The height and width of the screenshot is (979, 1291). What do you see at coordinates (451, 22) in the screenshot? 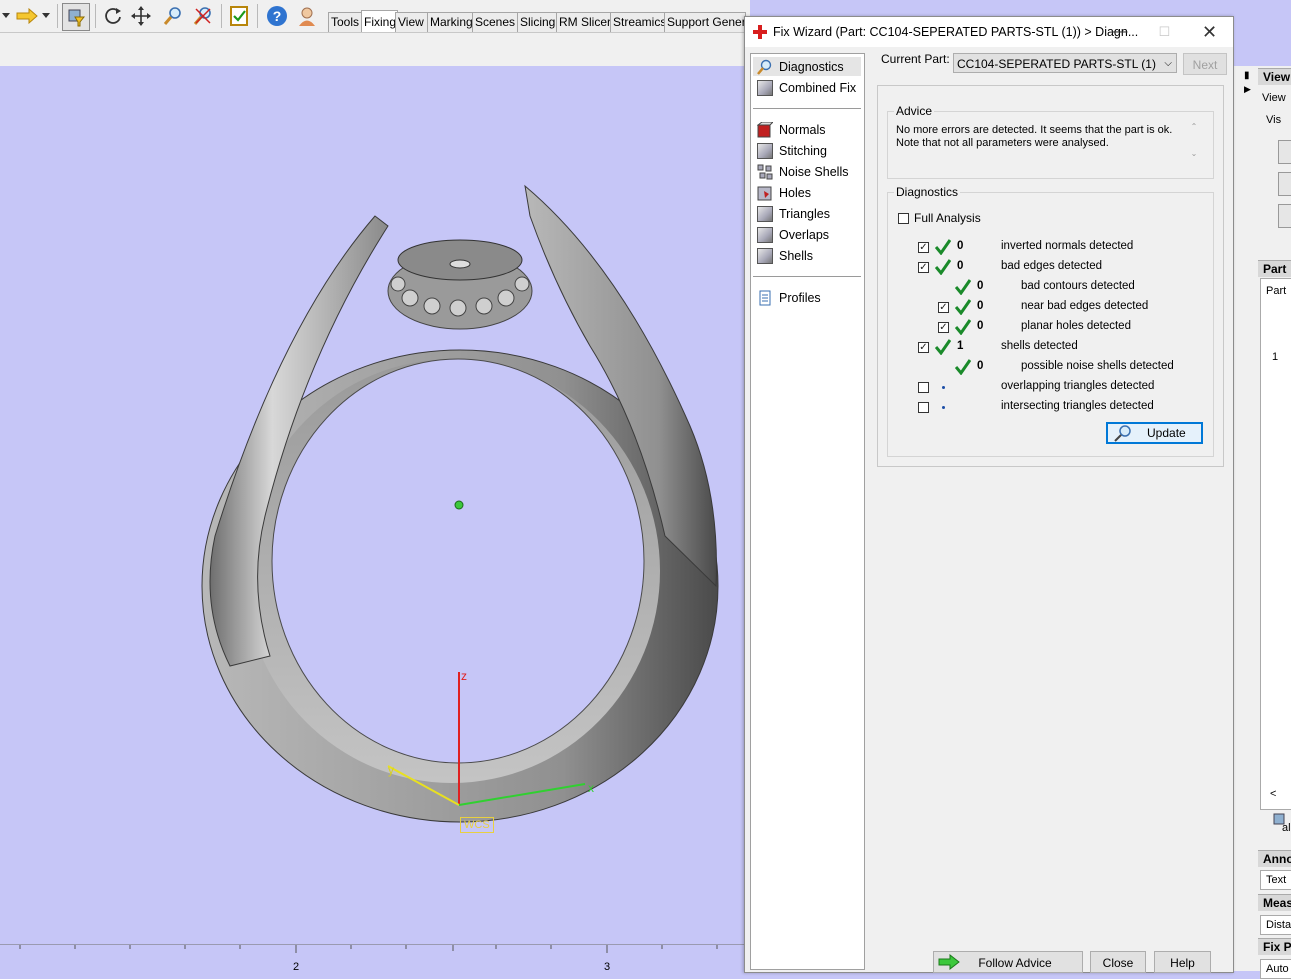
I see `tab-marking: Marking` at bounding box center [451, 22].